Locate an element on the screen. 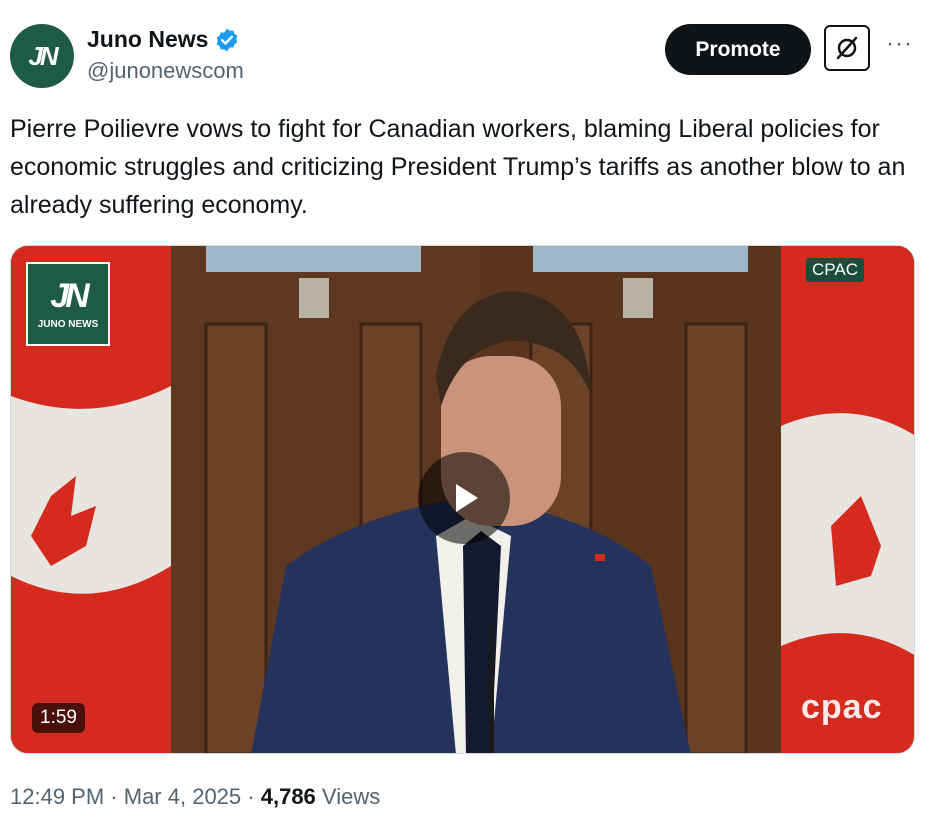  tweet-meta: 12:49 PM · Mar 4, 2025 · 4,786 Views is located at coordinates (195, 797).